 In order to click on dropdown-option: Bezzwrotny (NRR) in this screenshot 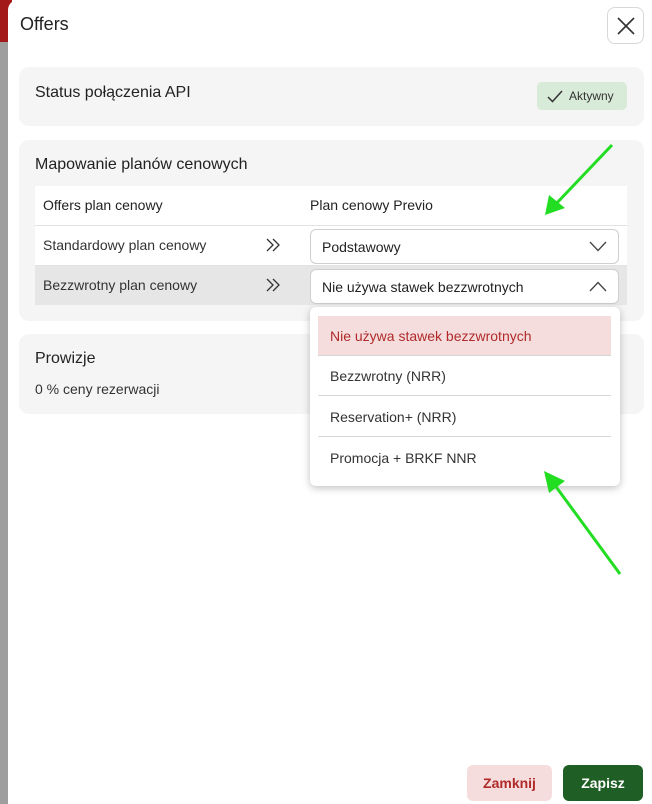, I will do `click(464, 376)`.